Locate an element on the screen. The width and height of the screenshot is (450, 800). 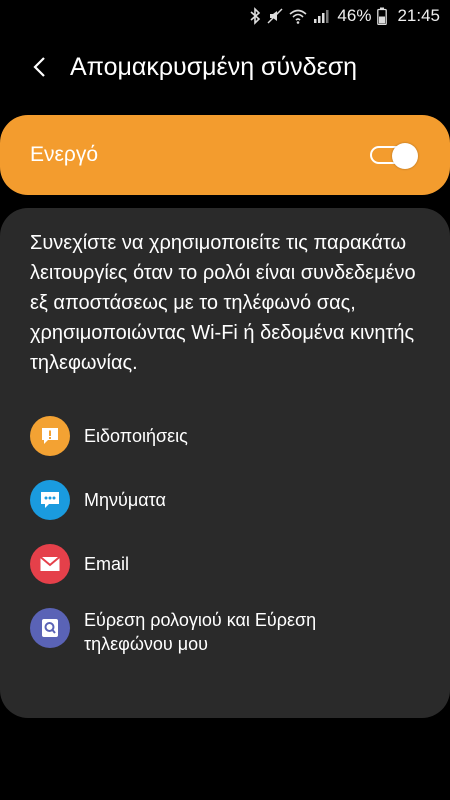
signal-icon is located at coordinates (321, 16).